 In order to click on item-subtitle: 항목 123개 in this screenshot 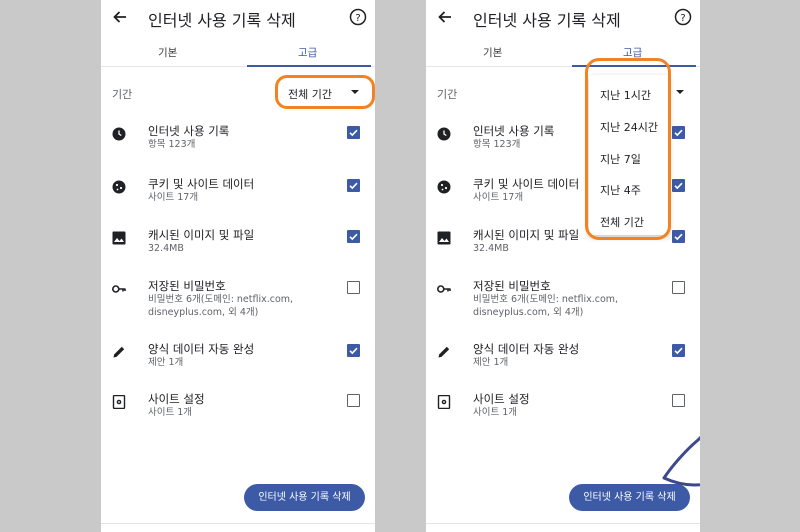, I will do `click(172, 144)`.